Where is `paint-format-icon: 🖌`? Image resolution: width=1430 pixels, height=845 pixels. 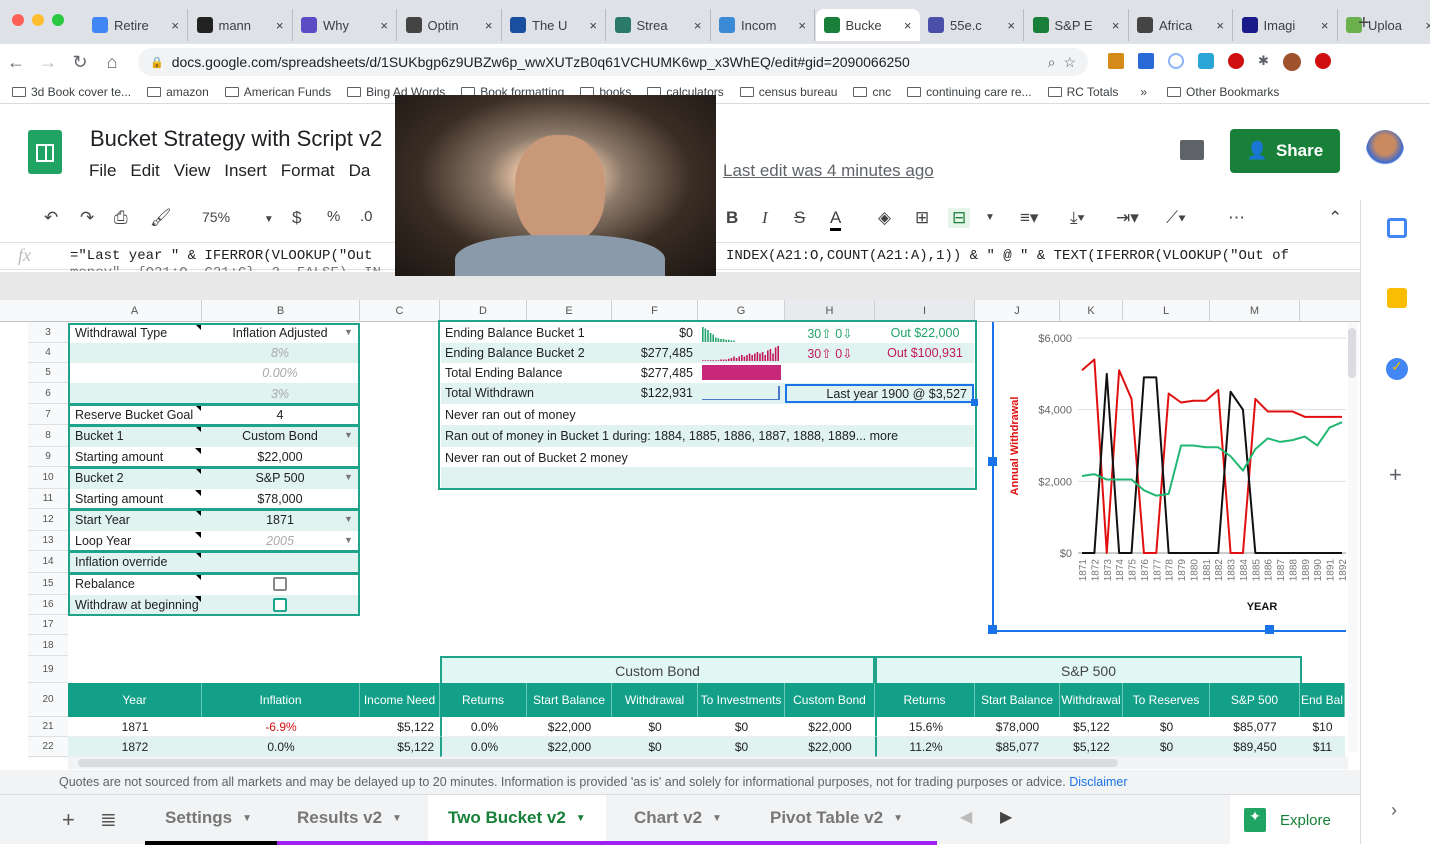 paint-format-icon: 🖌 is located at coordinates (161, 218).